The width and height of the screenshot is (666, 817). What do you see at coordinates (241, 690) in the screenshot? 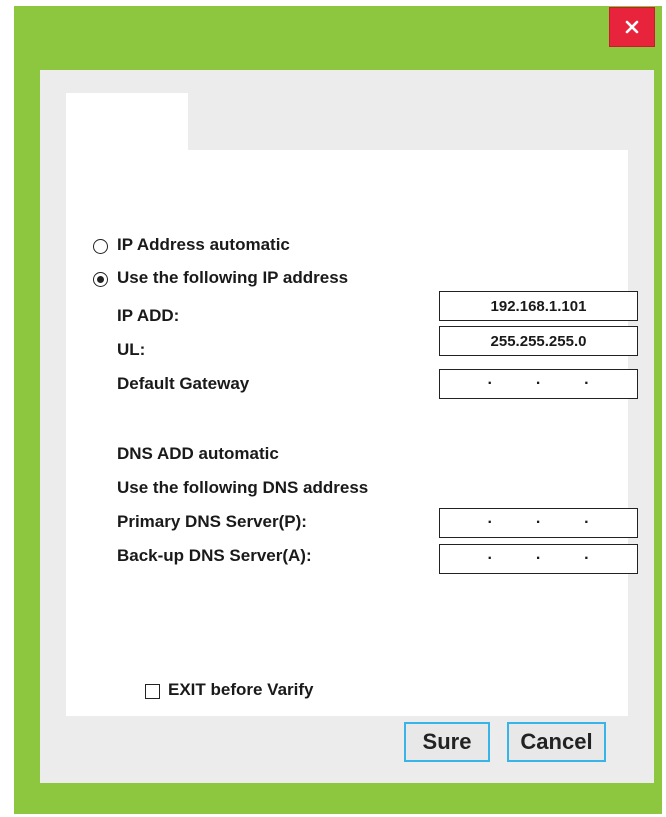
I see `exit-before-verify-label: EXIT before Varify` at bounding box center [241, 690].